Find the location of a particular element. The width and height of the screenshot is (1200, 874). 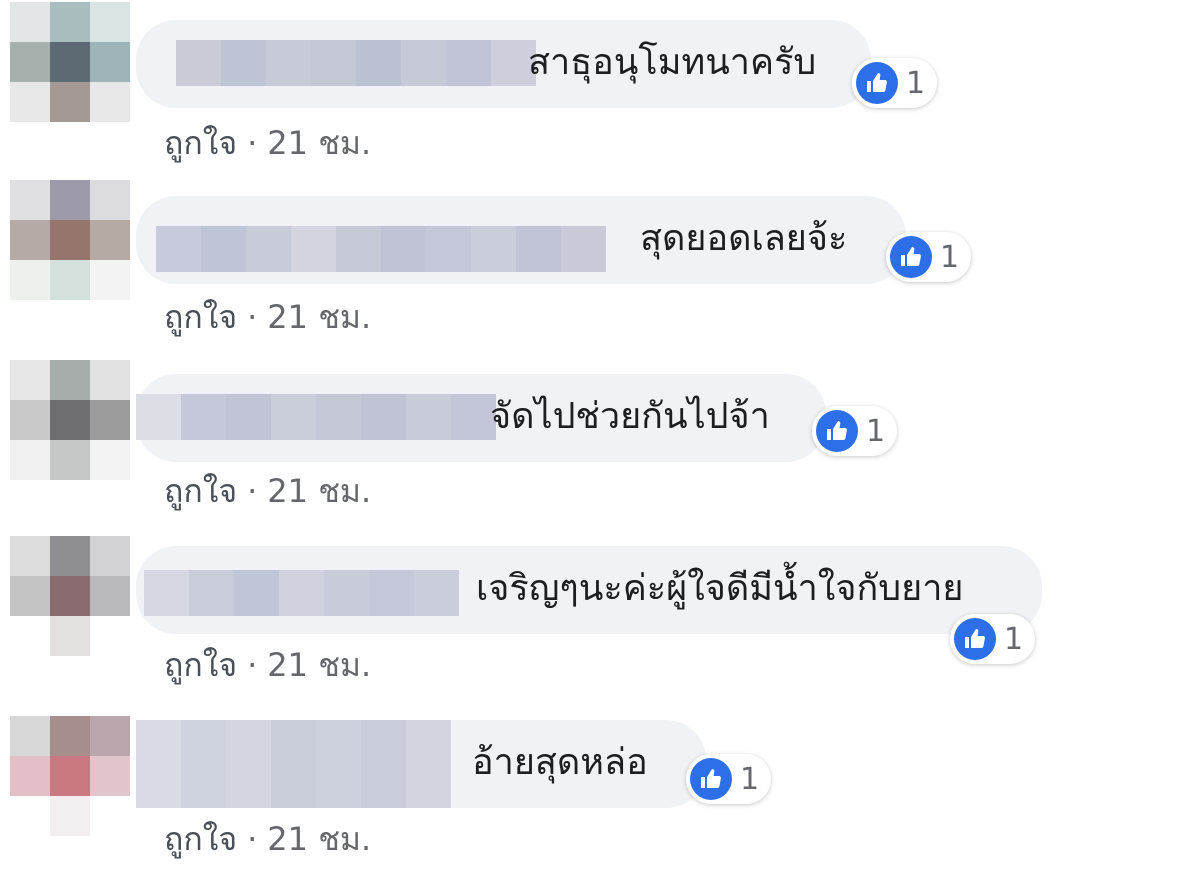

comment-bubble: อ้ายสุดหล่อ is located at coordinates (421, 764).